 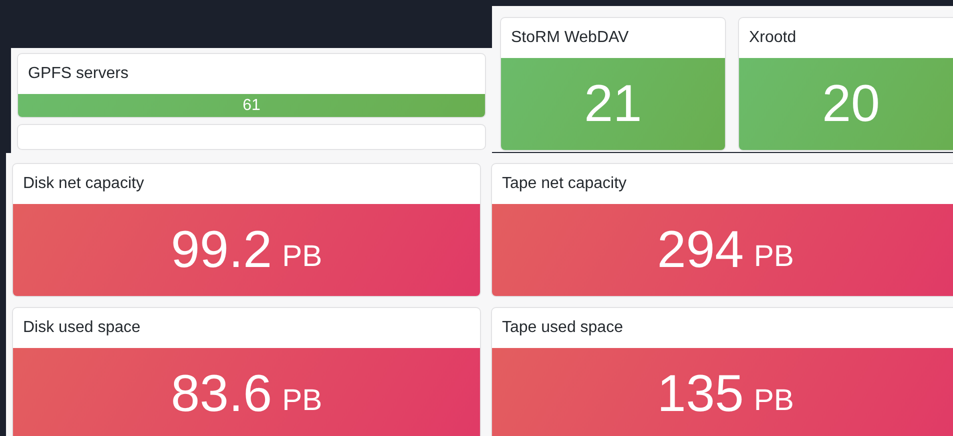 What do you see at coordinates (78, 74) in the screenshot?
I see `panel-title: GPFS servers` at bounding box center [78, 74].